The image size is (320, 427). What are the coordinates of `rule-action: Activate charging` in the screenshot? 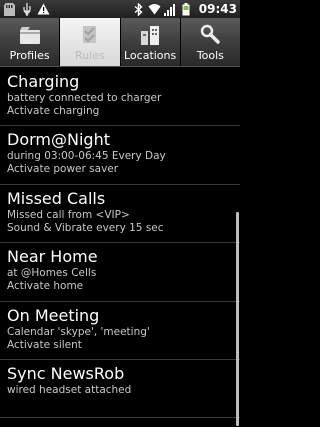 It's located at (53, 111).